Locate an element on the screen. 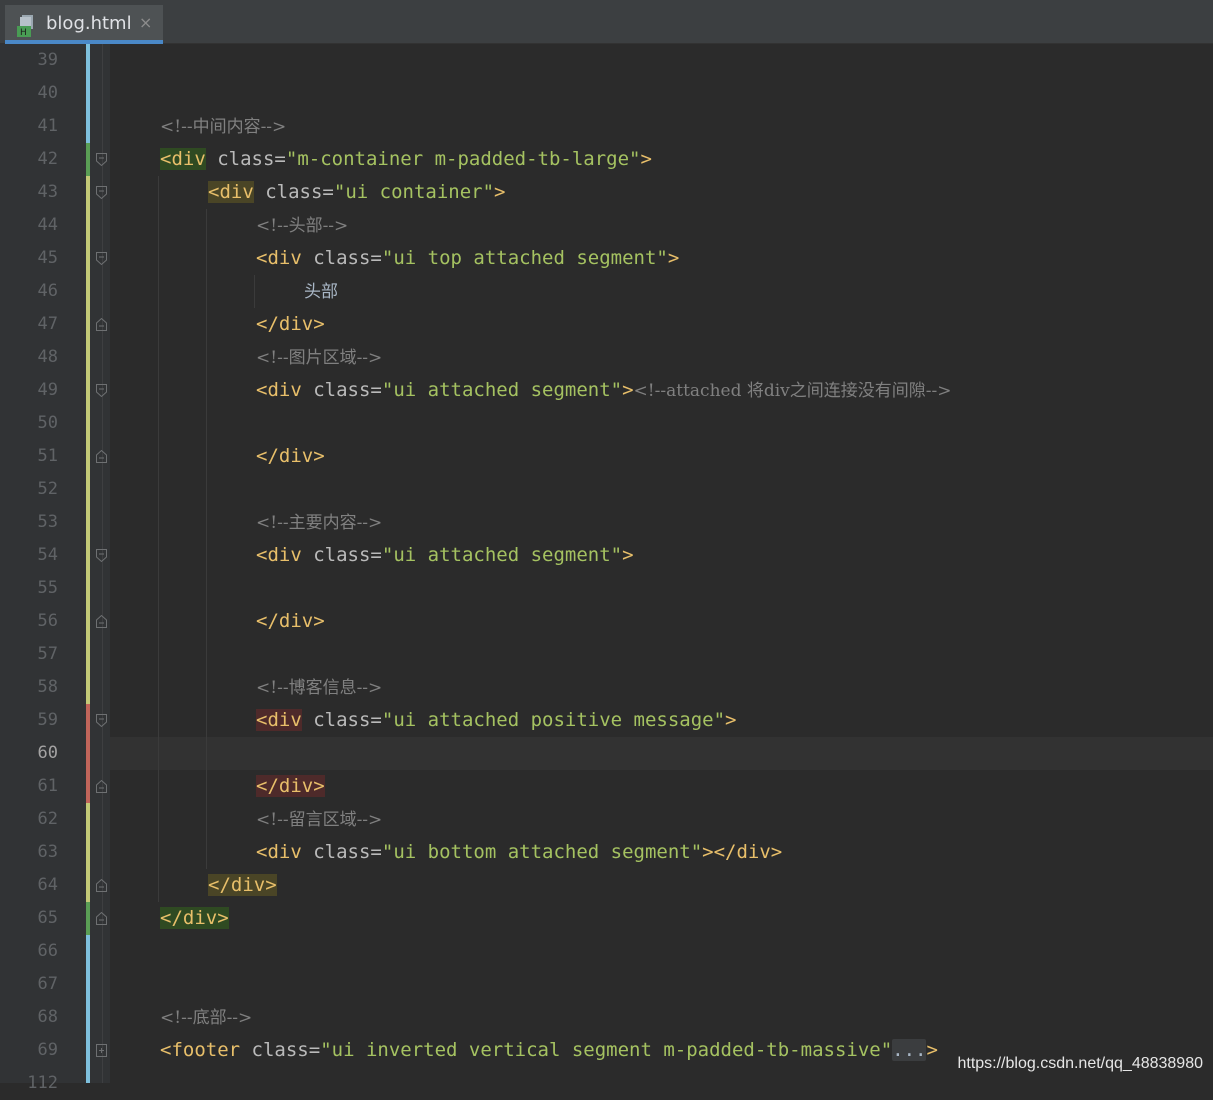 The image size is (1213, 1100). code-line-47: </div> is located at coordinates (290, 324).